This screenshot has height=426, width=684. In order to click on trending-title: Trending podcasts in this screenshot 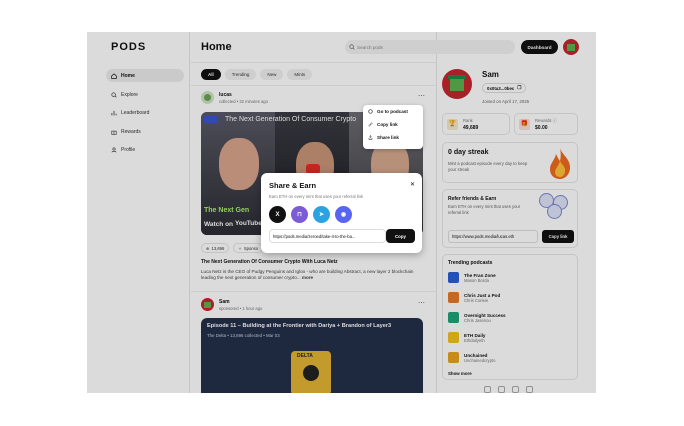, I will do `click(470, 263)`.